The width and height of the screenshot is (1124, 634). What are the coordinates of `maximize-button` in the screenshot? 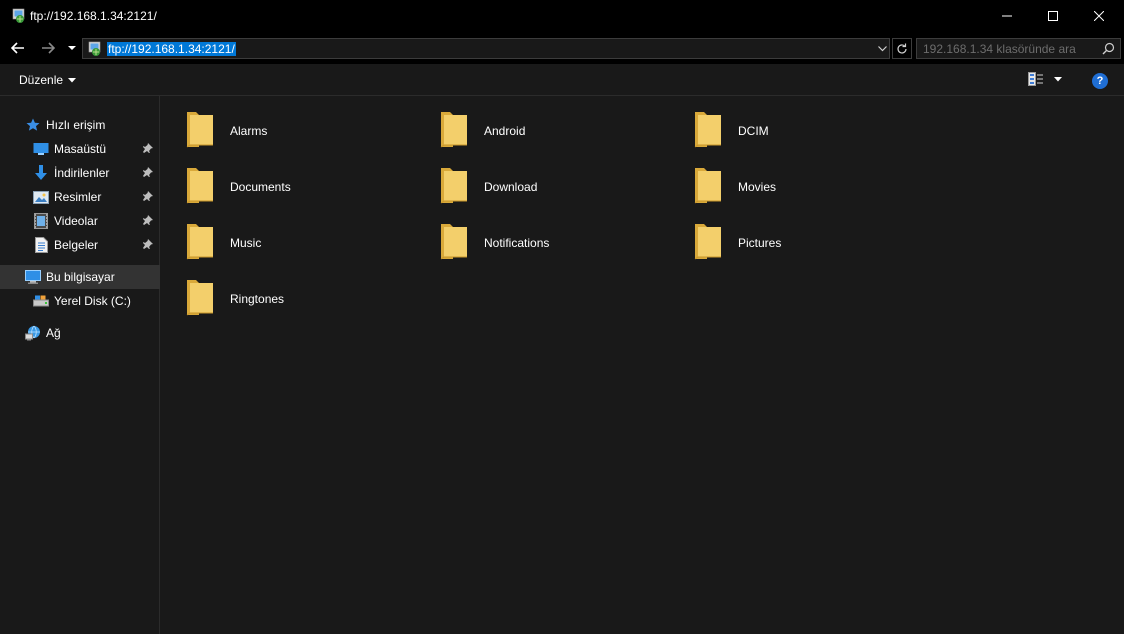 It's located at (1053, 16).